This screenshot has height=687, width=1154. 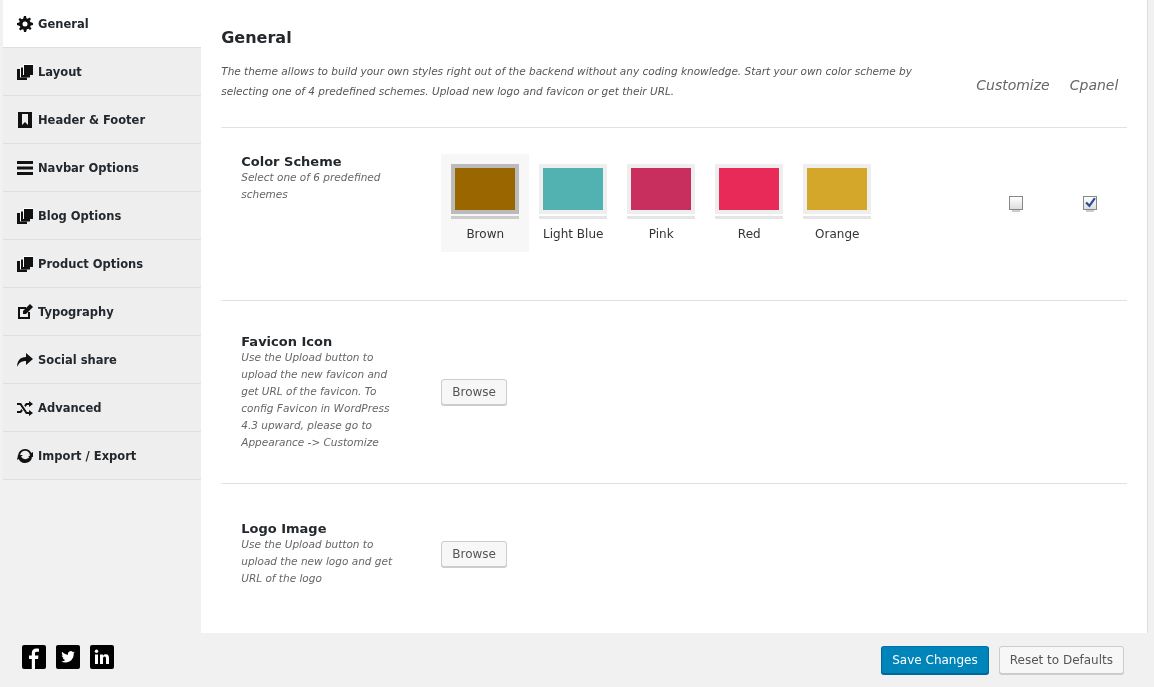 What do you see at coordinates (34, 657) in the screenshot?
I see `facebook-icon` at bounding box center [34, 657].